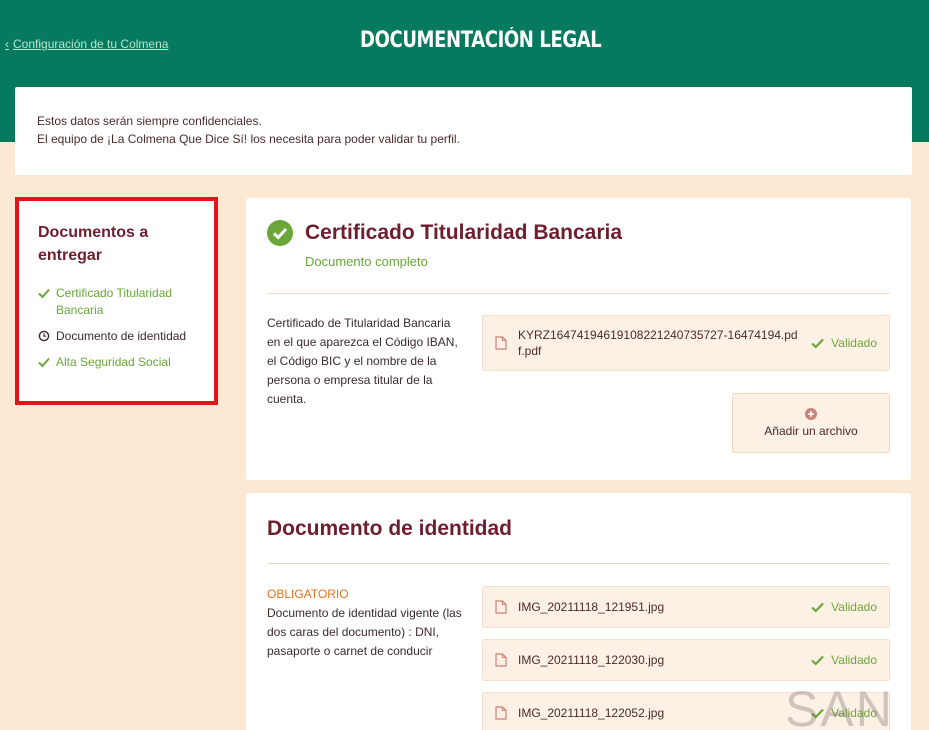  Describe the element at coordinates (121, 336) in the screenshot. I see `sidebar-item-label: Documento de identidad` at that location.